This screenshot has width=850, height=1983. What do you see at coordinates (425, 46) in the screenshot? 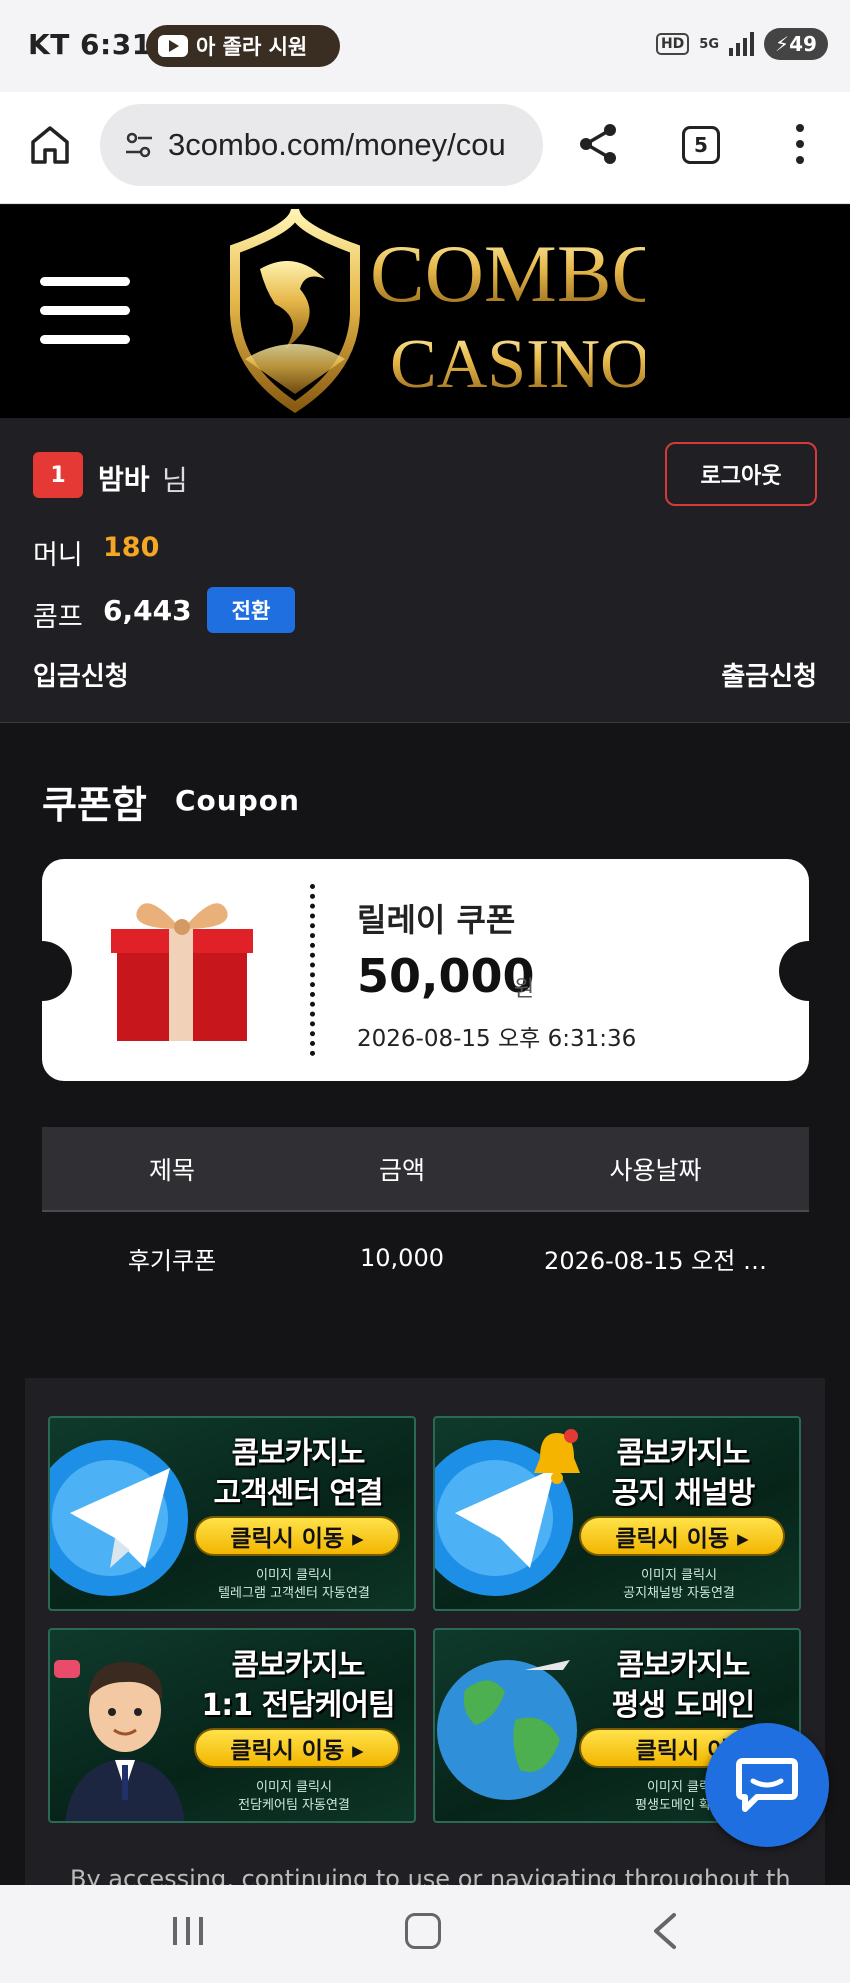
I see `status-bar: KT 6:31 아 졸라 시원 HD 5G ⚡ 49` at bounding box center [425, 46].